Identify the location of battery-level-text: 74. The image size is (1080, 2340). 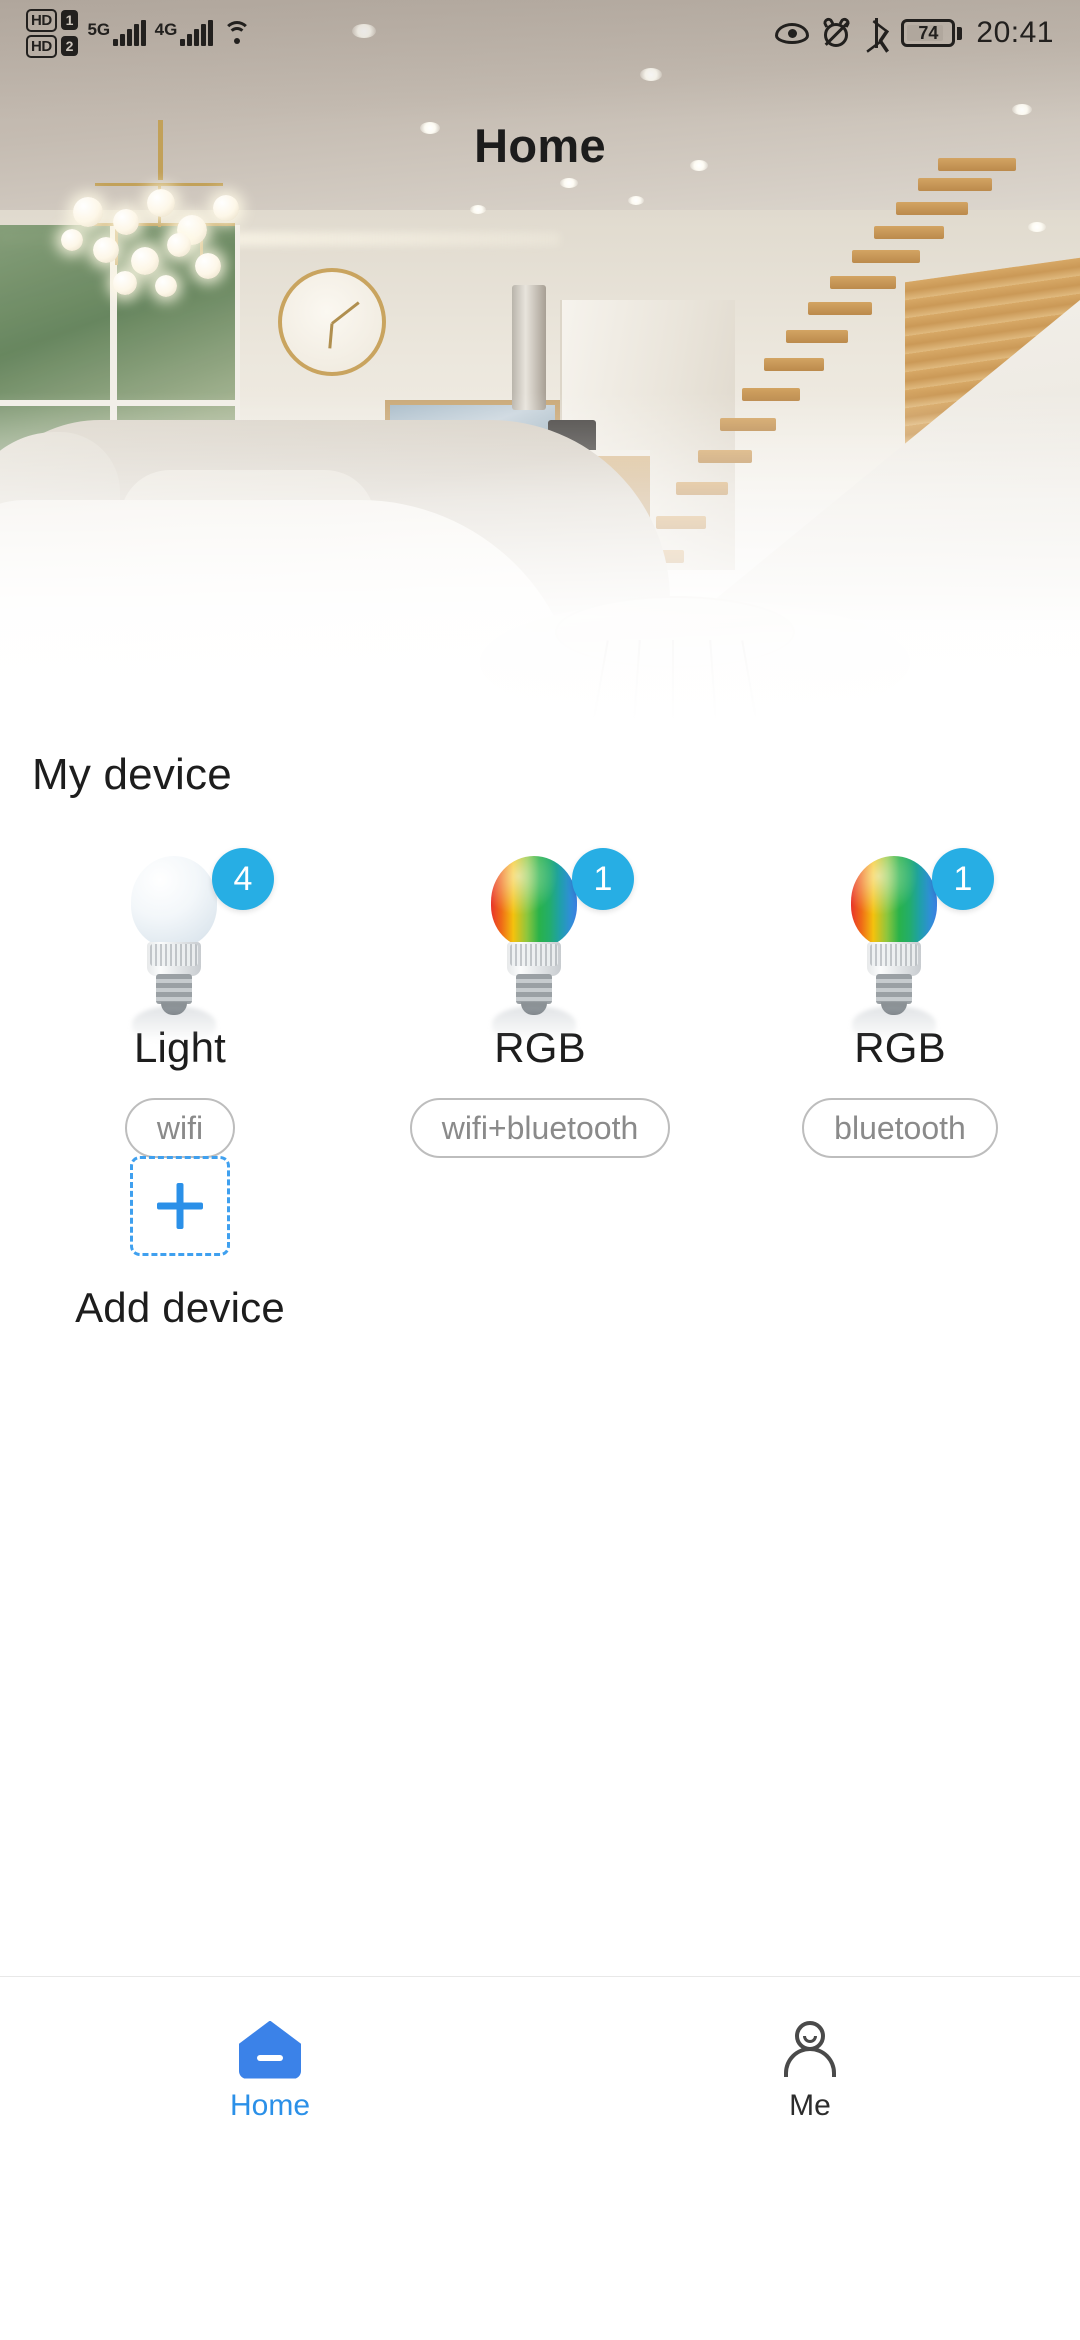
(928, 33).